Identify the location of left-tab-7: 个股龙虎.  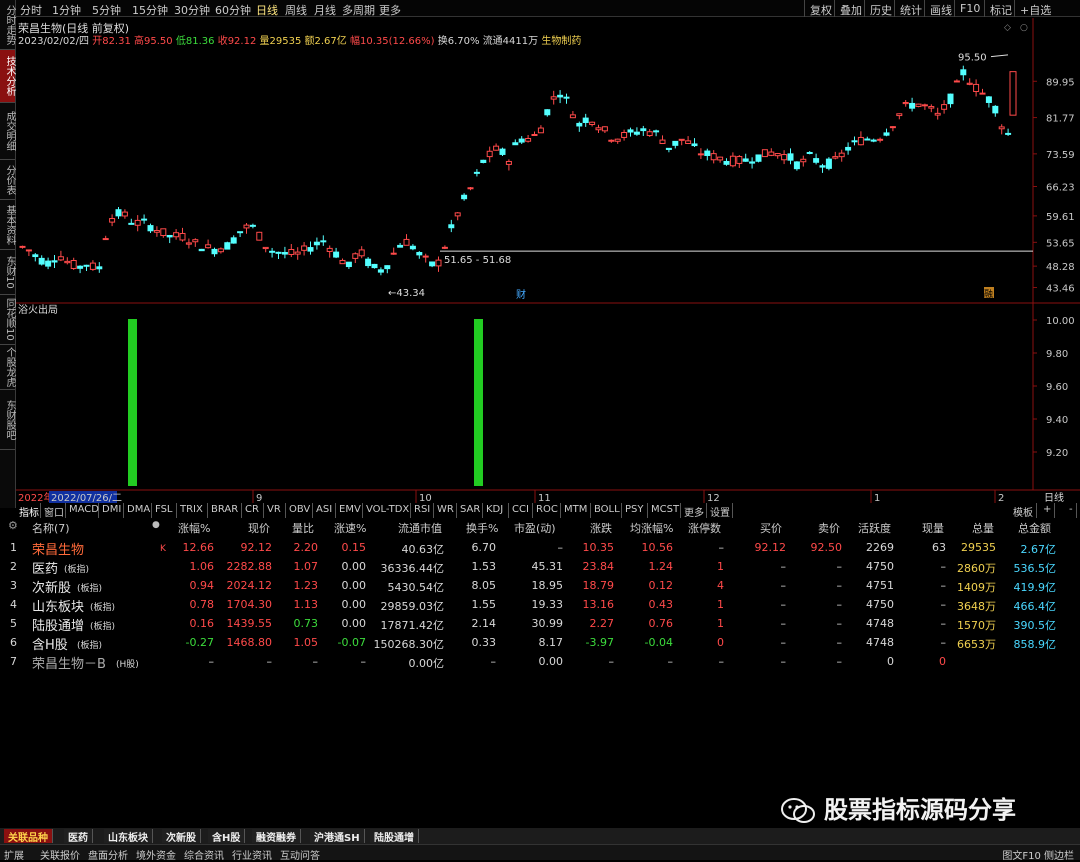
(7, 367).